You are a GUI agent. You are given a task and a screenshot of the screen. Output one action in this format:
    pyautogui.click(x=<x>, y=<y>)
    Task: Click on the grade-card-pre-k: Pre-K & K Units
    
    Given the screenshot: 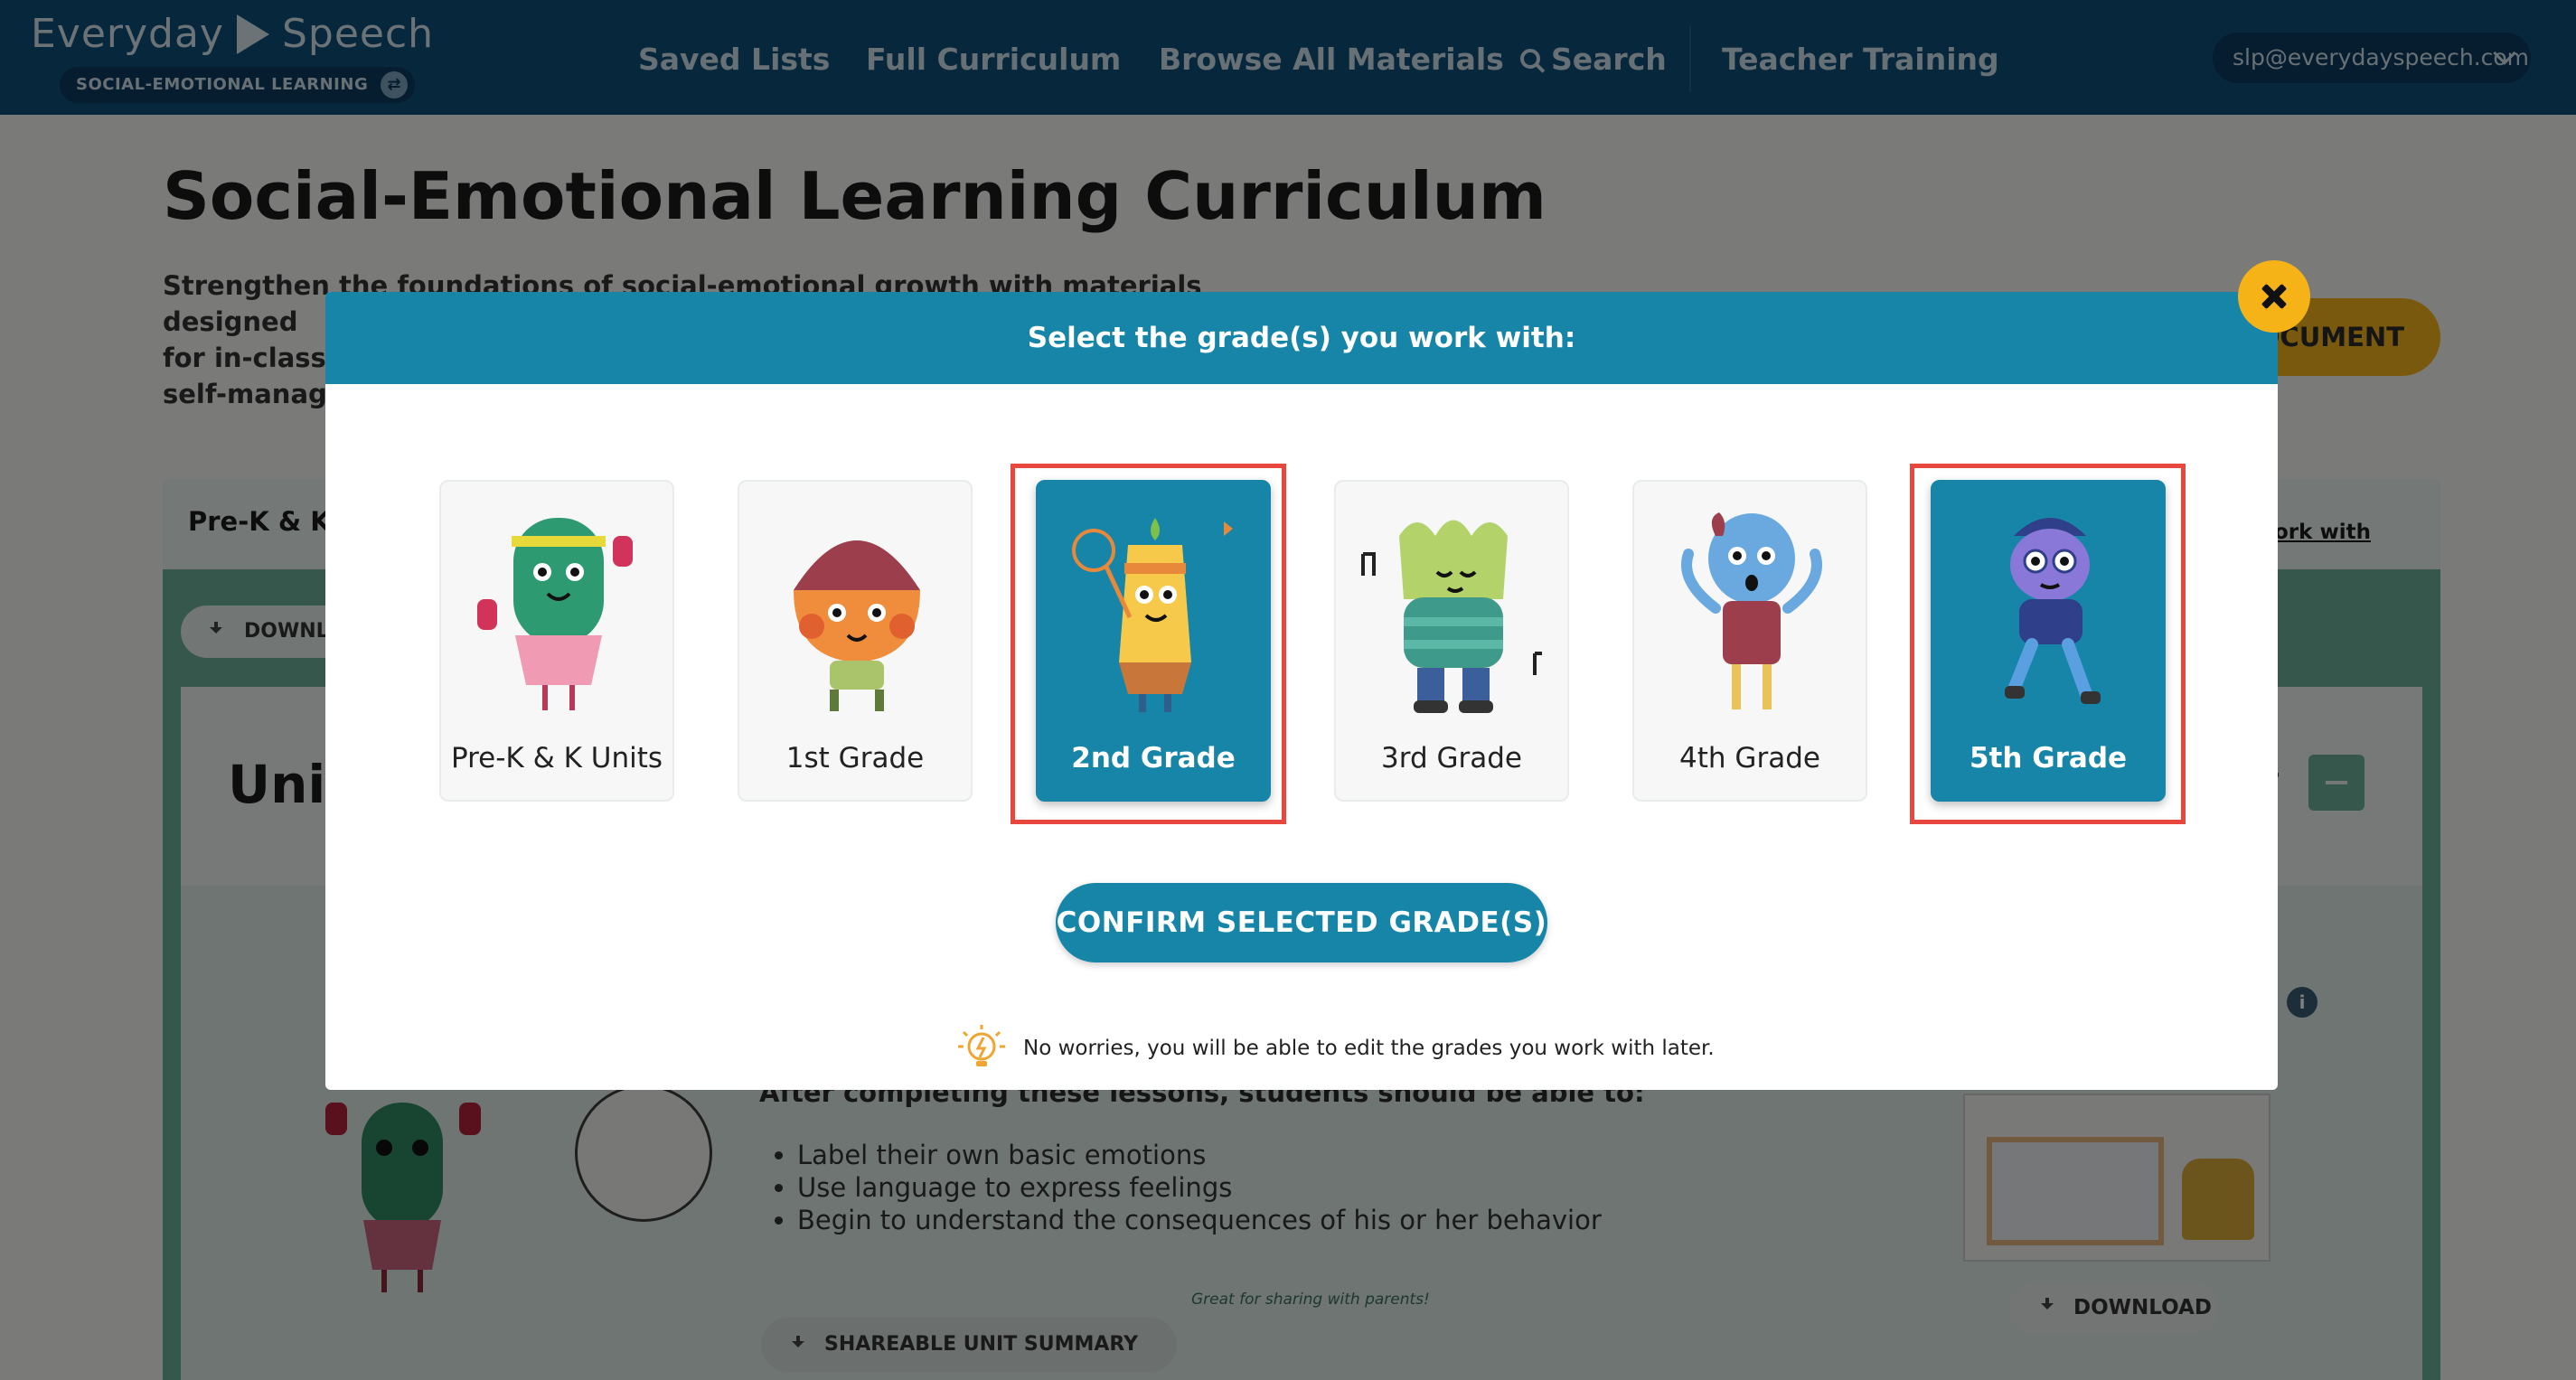 What is the action you would take?
    pyautogui.click(x=556, y=641)
    